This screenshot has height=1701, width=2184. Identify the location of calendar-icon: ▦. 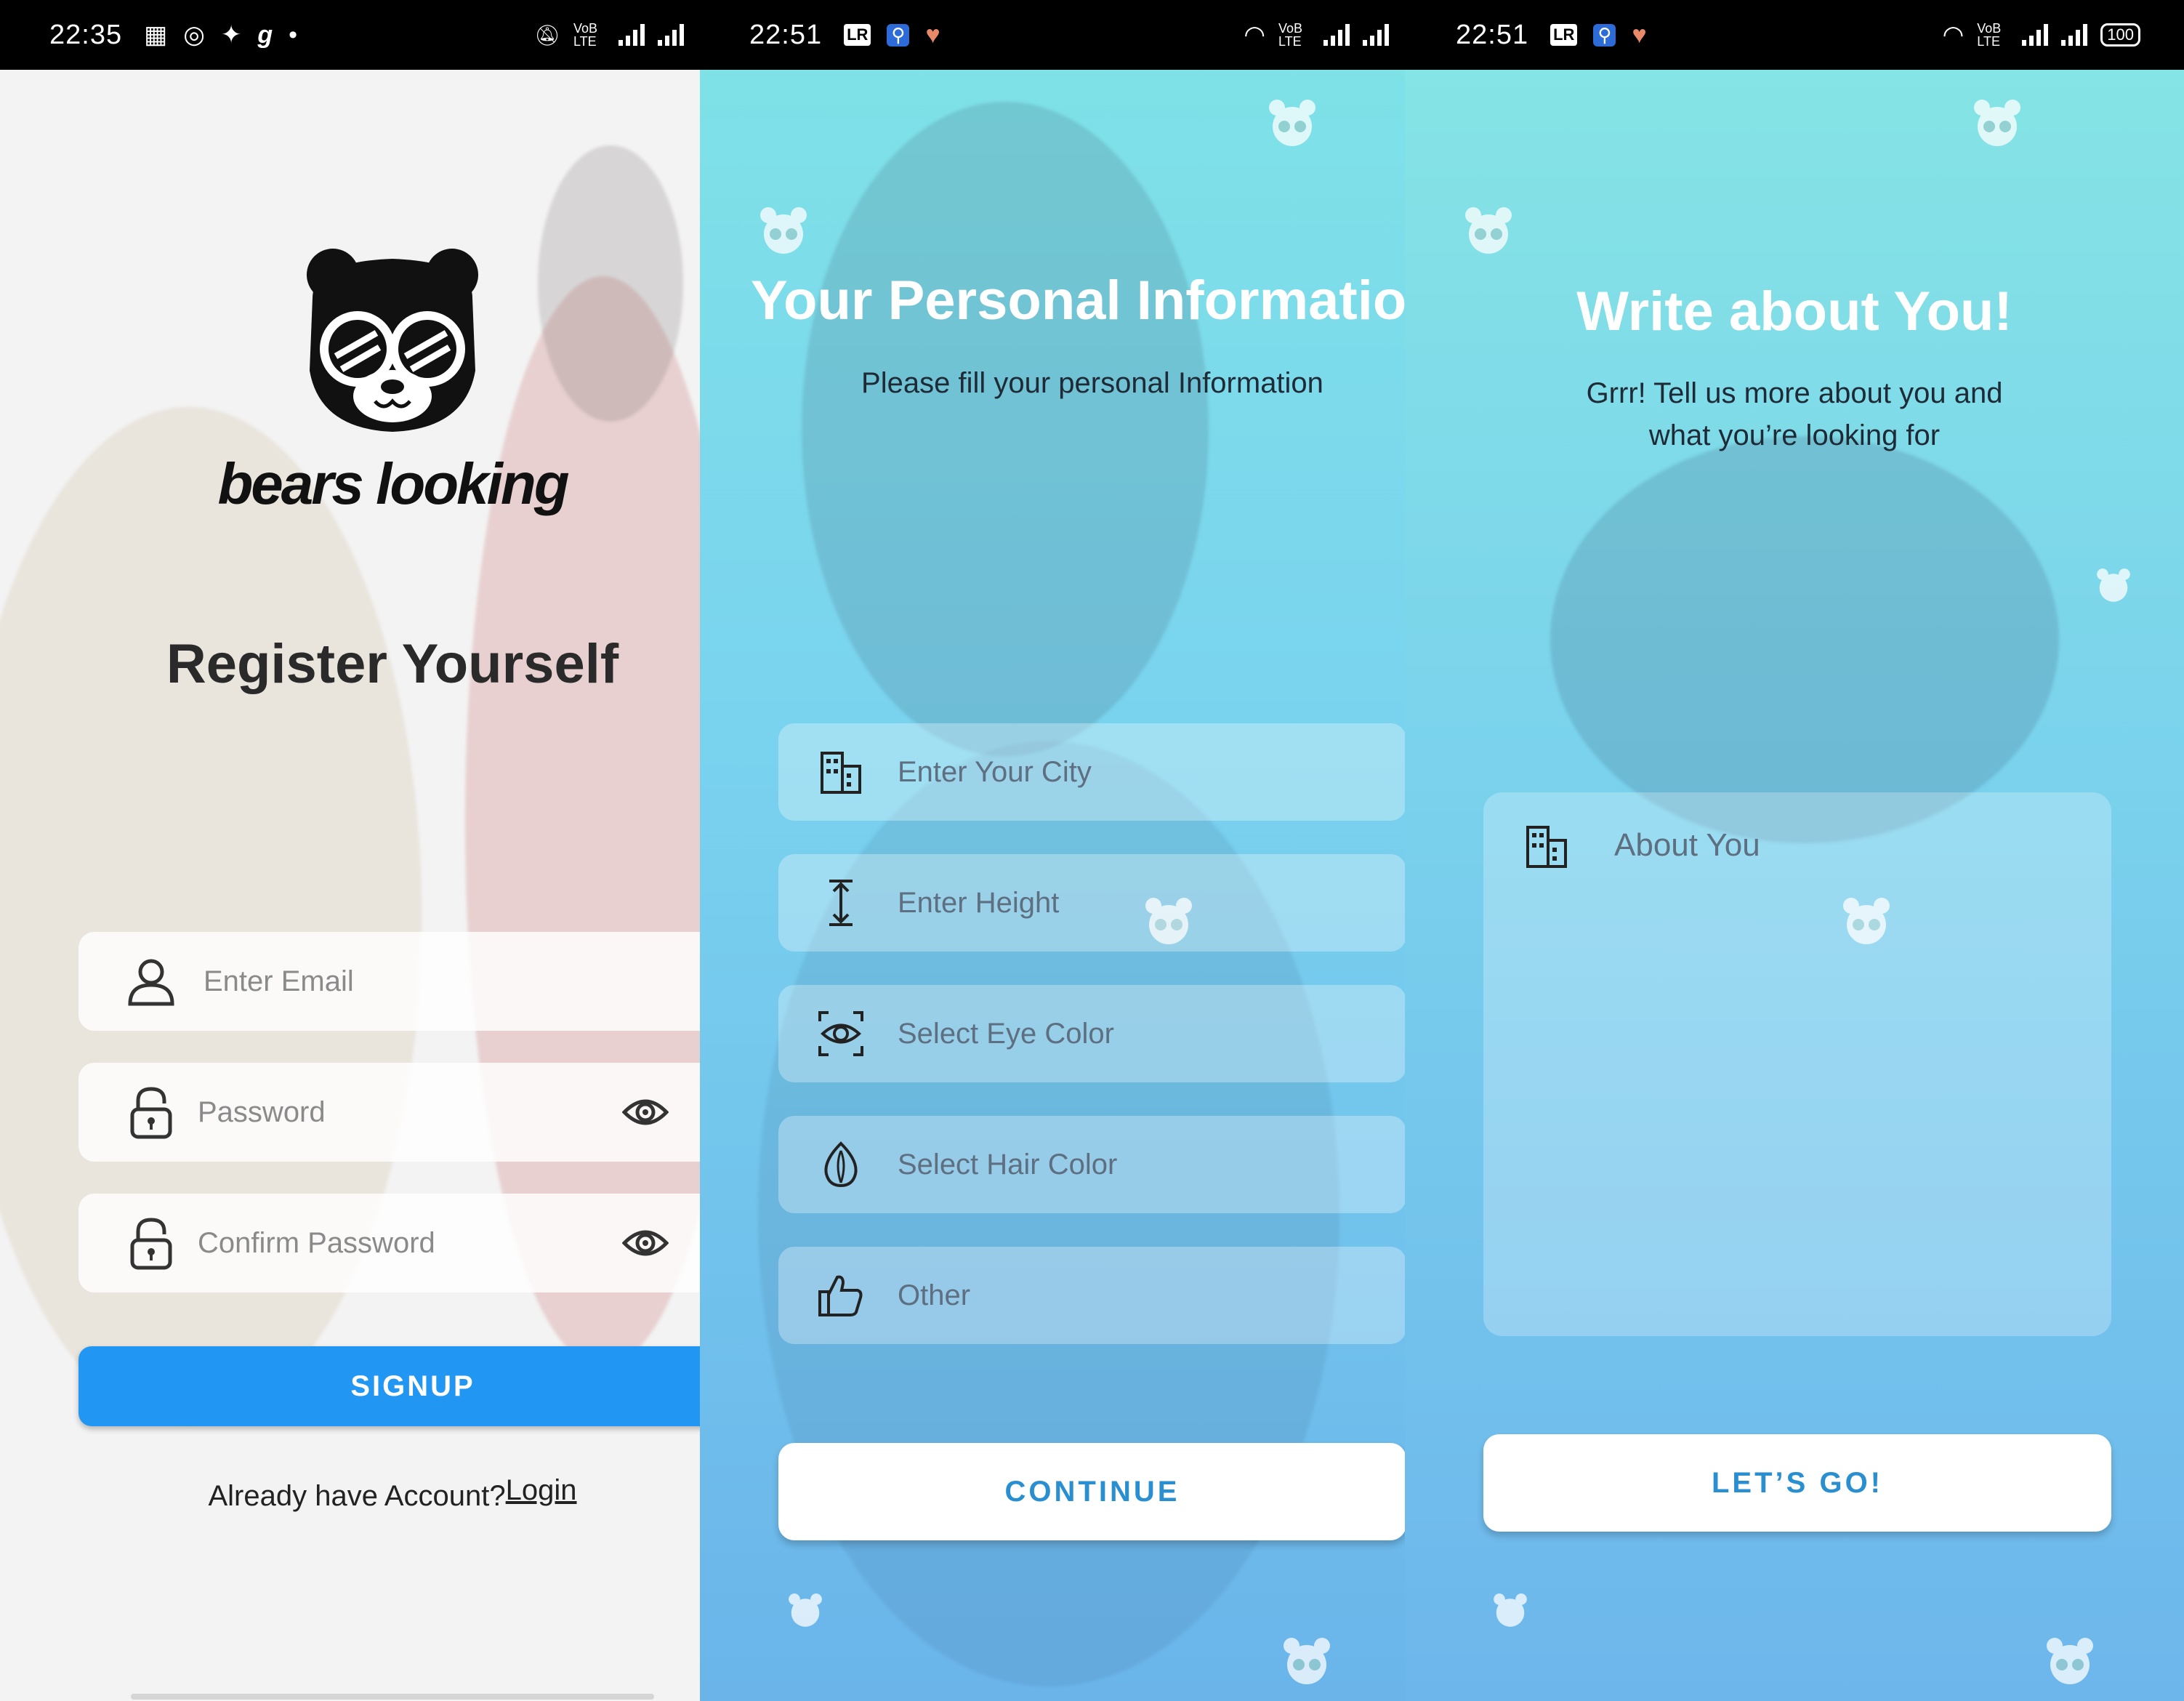
(156, 35).